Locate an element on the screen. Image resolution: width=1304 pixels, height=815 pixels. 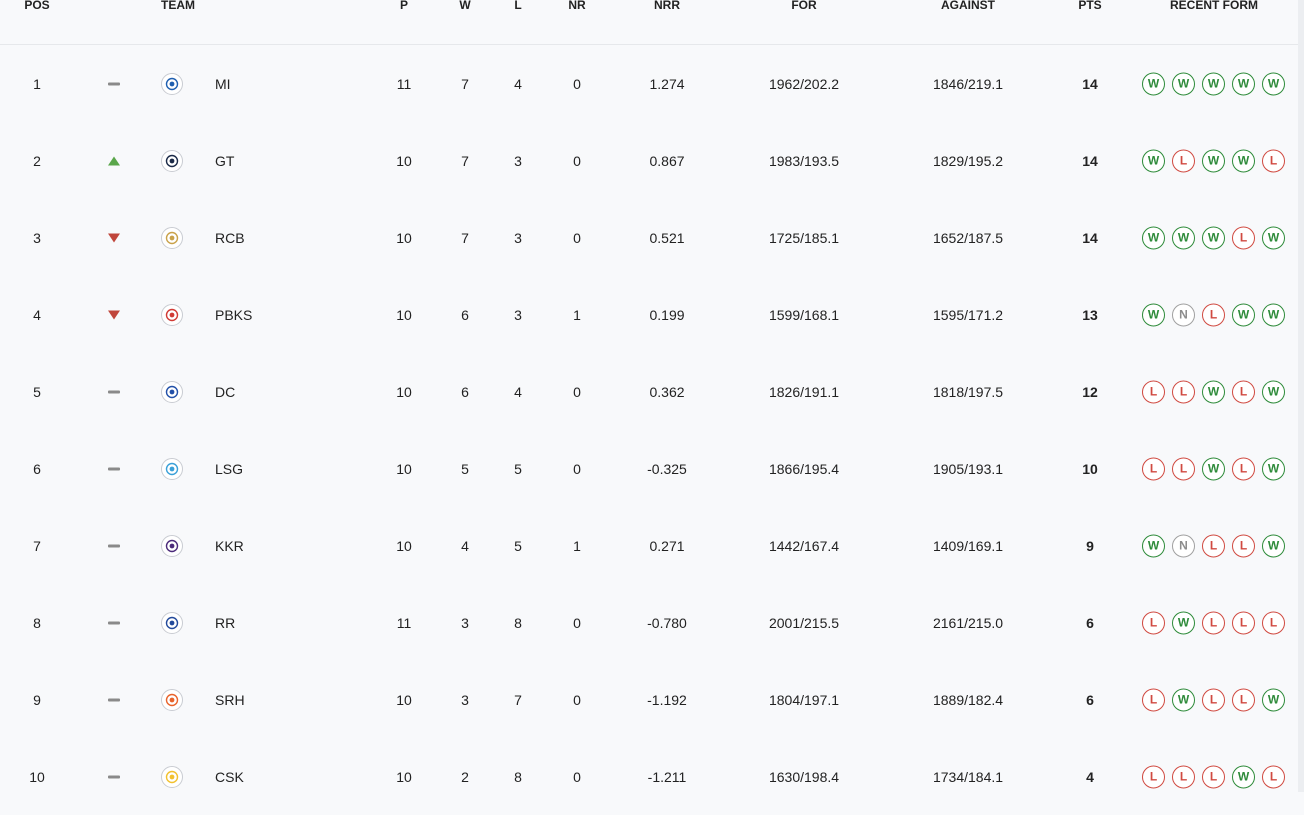
table-row: 7 10 4 5 1 0.271 1442/167.4 1409/169.1 9 KKR W N L L W is located at coordinates (649, 545).